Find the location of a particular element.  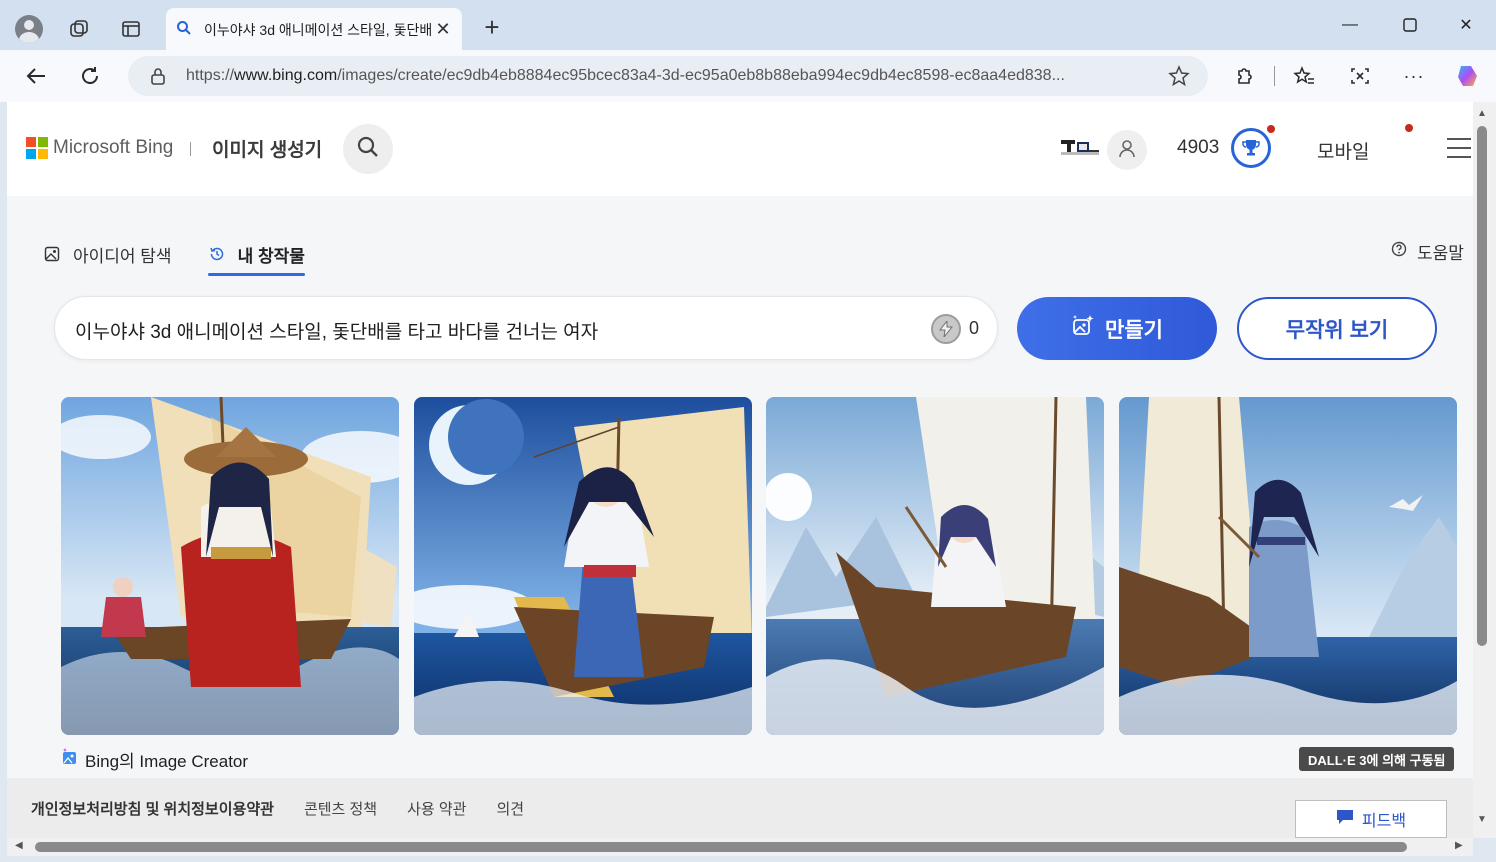

scroll-right-icon: ▶ is located at coordinates (1459, 845).